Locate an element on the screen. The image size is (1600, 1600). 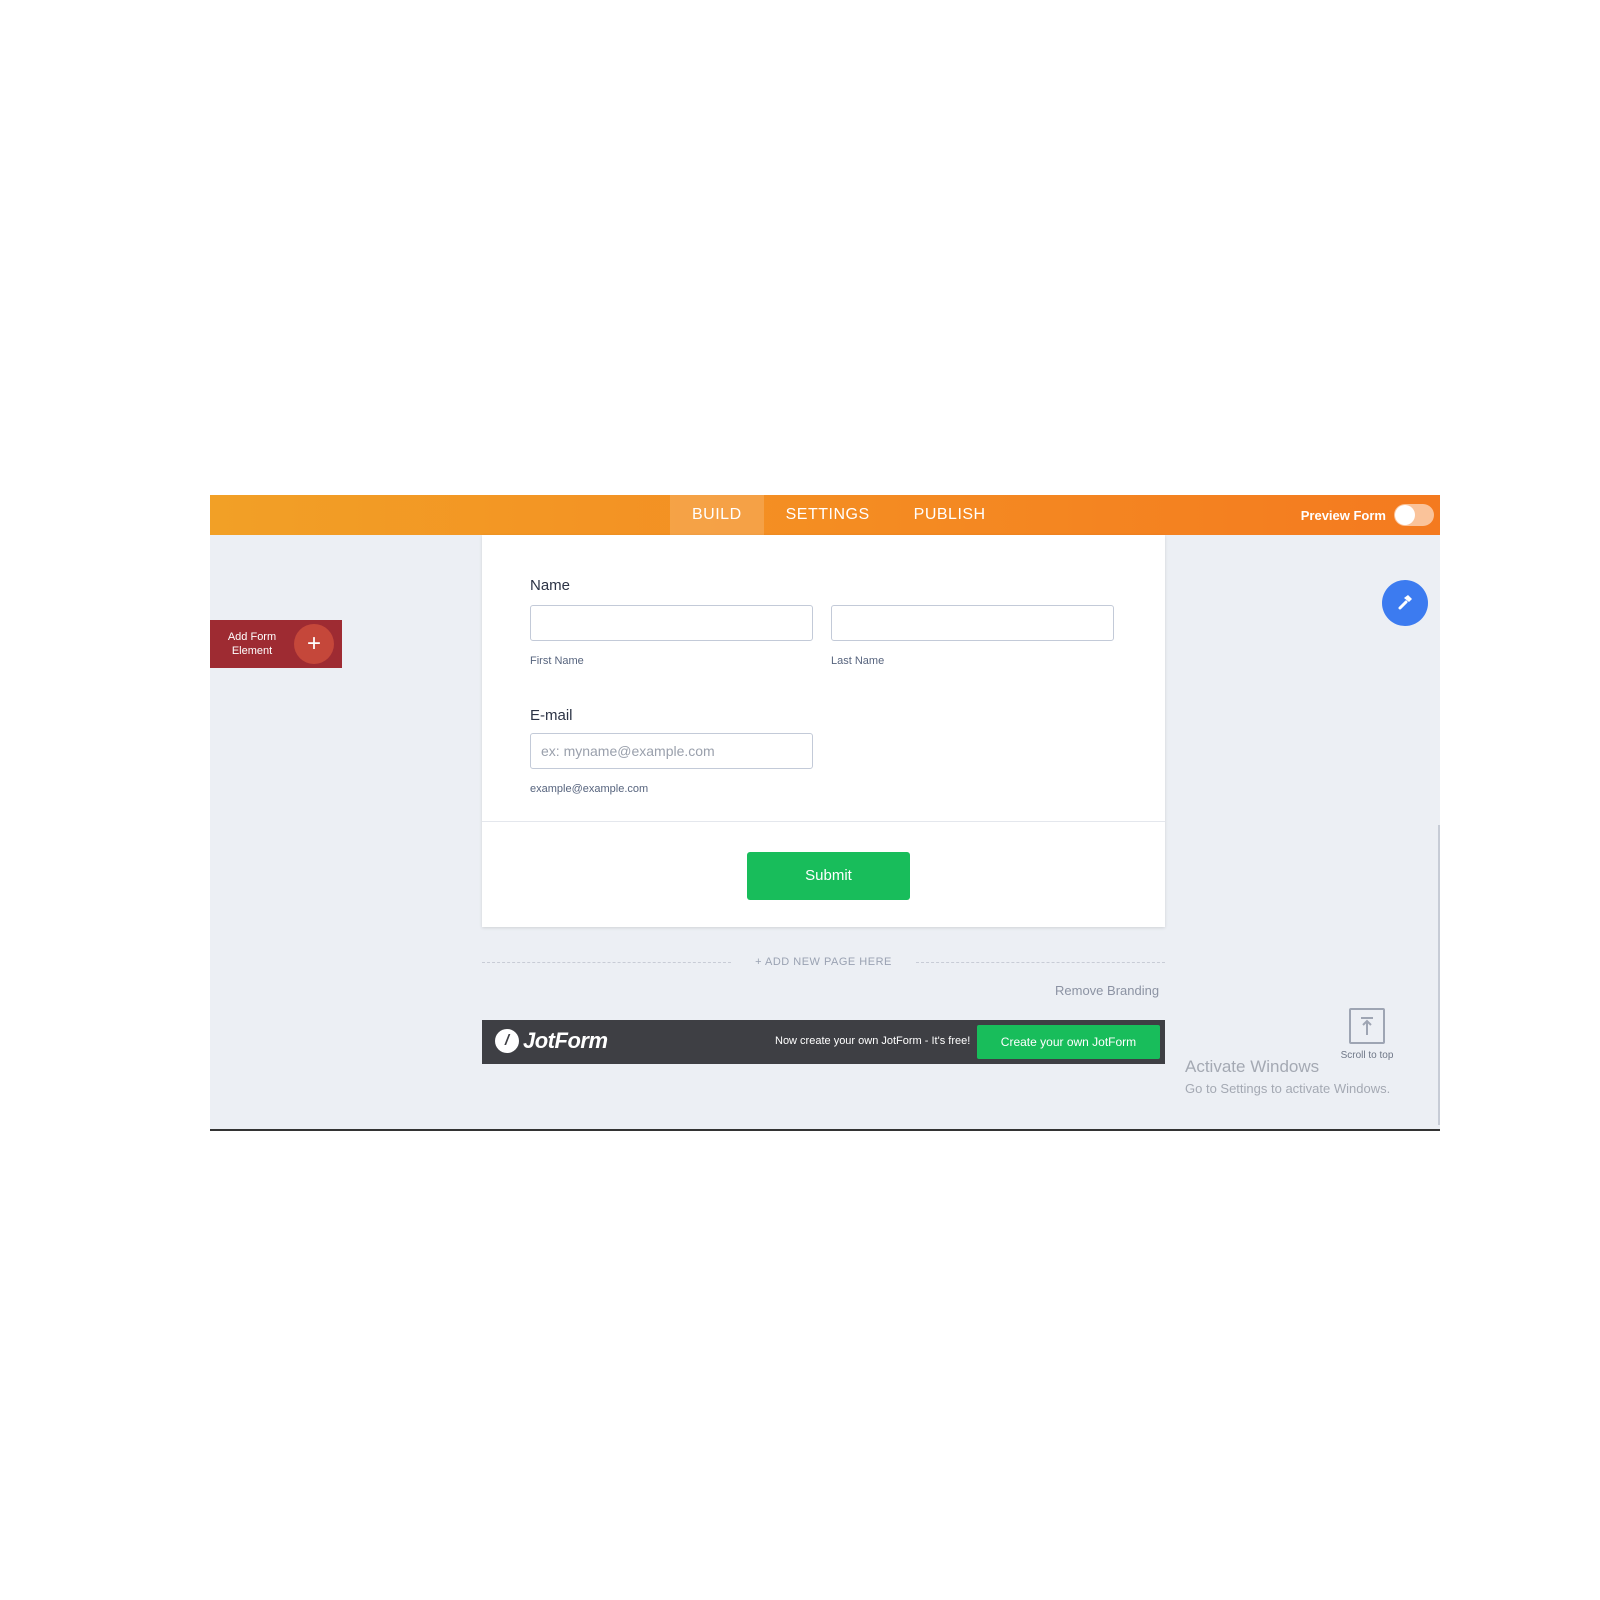
footer-tagline: Now create your own JotForm - It's free! is located at coordinates (873, 1041).